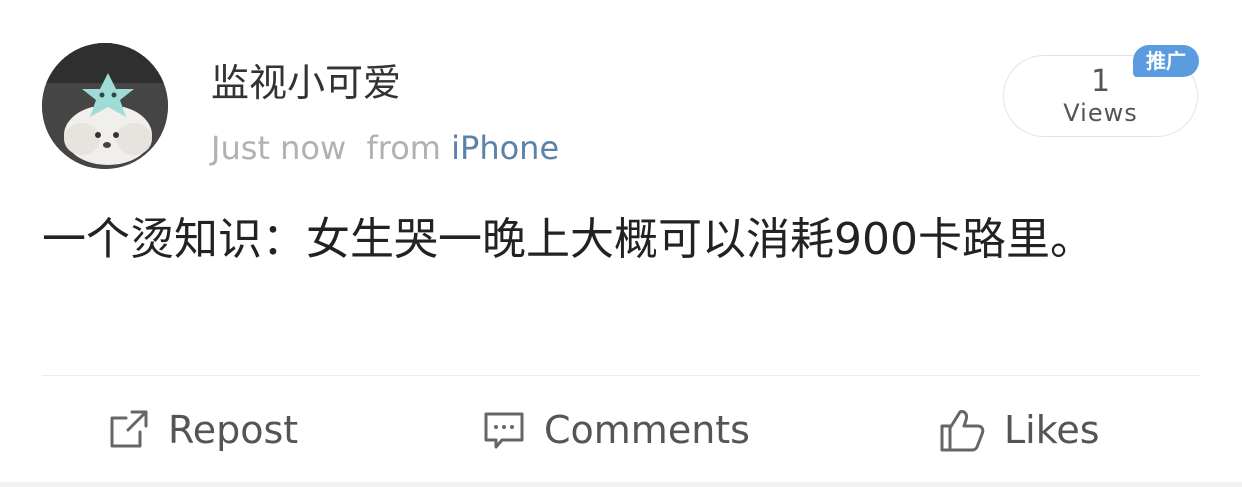 Image resolution: width=1242 pixels, height=487 pixels. Describe the element at coordinates (621, 375) in the screenshot. I see `divider` at that location.